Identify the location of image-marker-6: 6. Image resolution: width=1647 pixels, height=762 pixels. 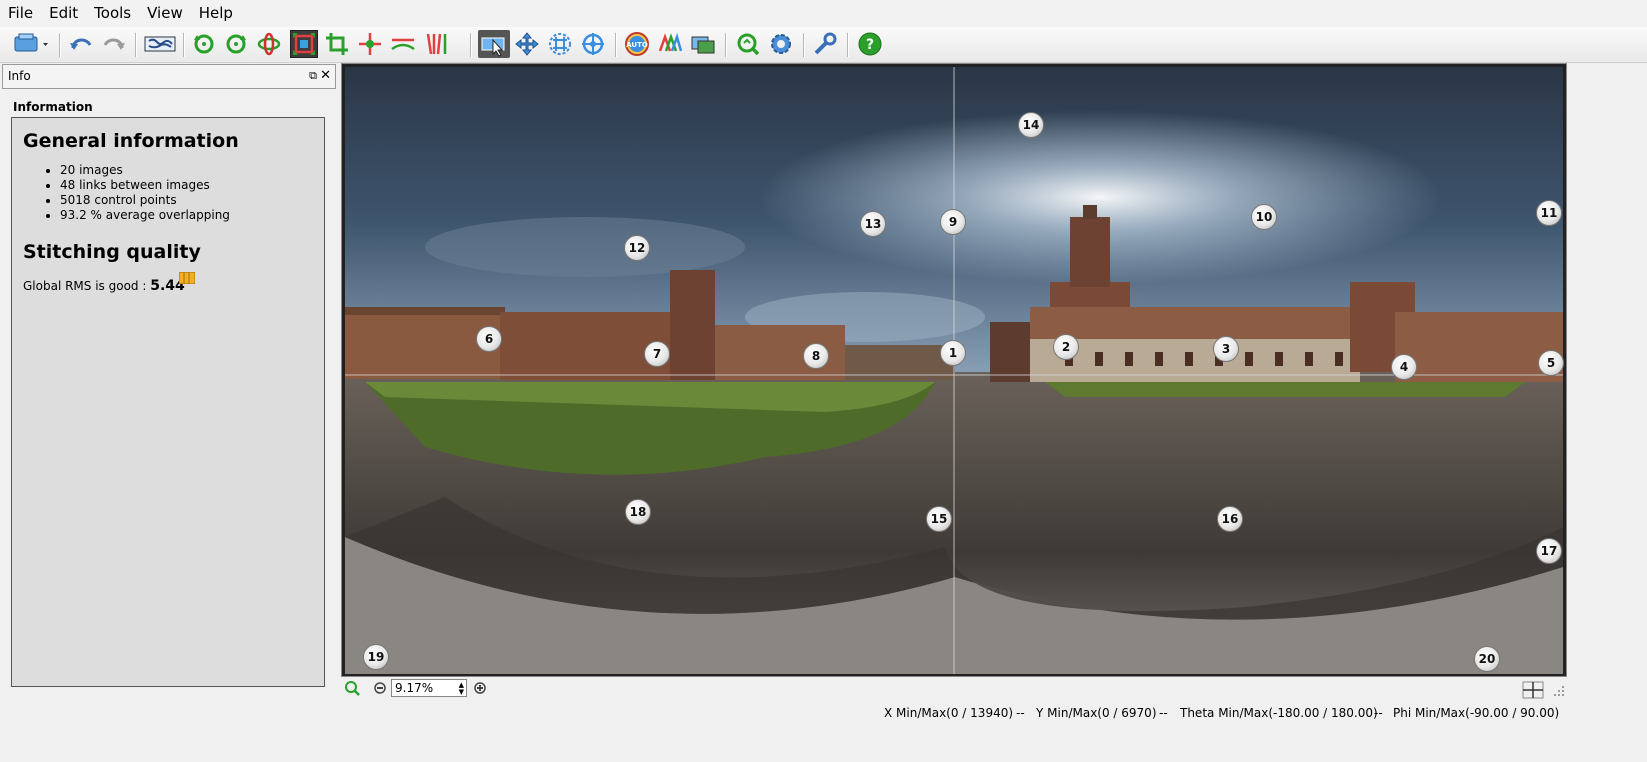
(489, 339).